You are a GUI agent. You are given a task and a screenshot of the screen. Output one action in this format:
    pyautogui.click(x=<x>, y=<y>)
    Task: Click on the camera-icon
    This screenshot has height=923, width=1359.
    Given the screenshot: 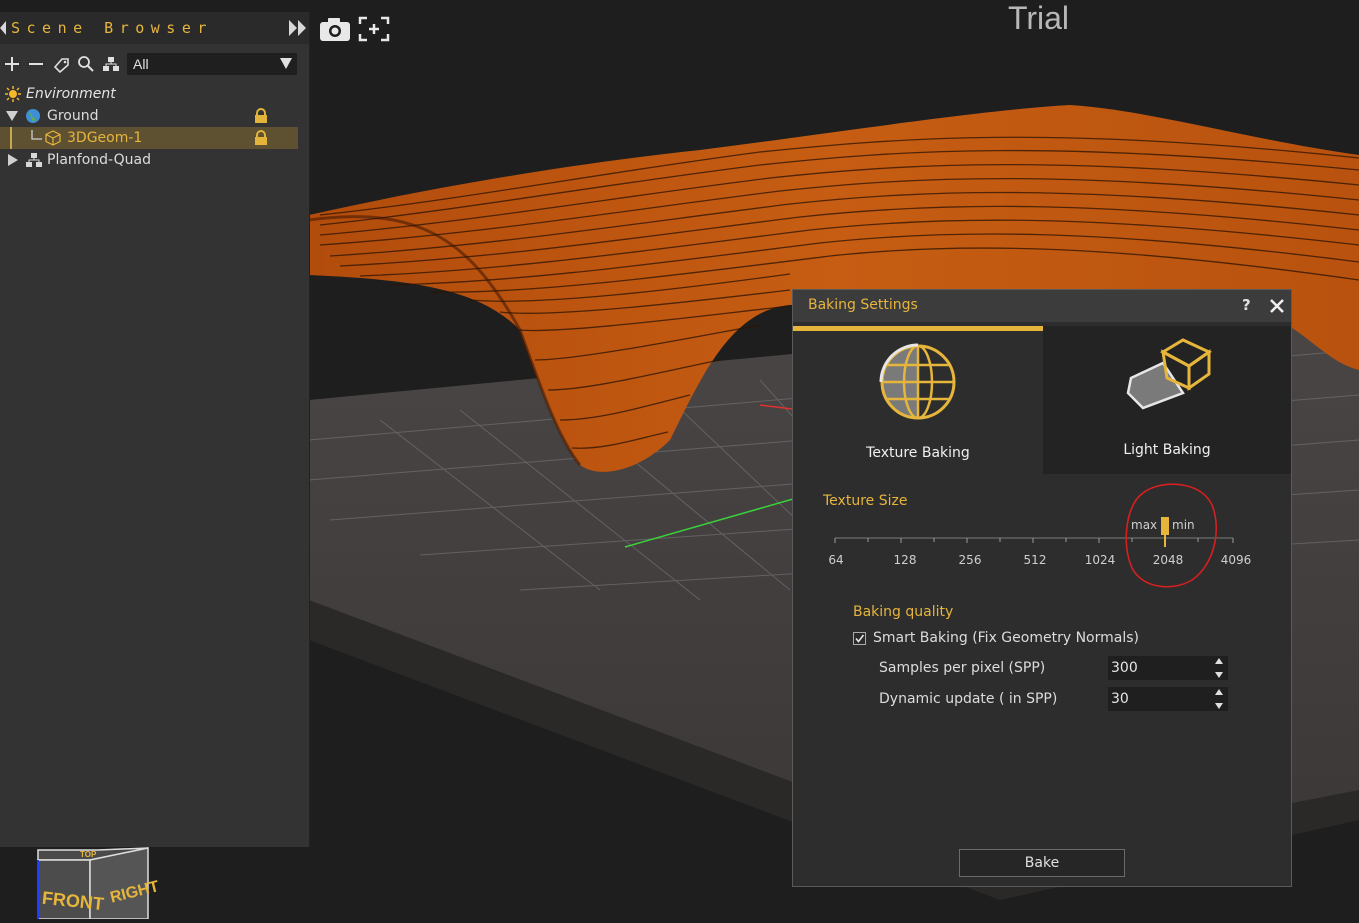 What is the action you would take?
    pyautogui.click(x=335, y=29)
    